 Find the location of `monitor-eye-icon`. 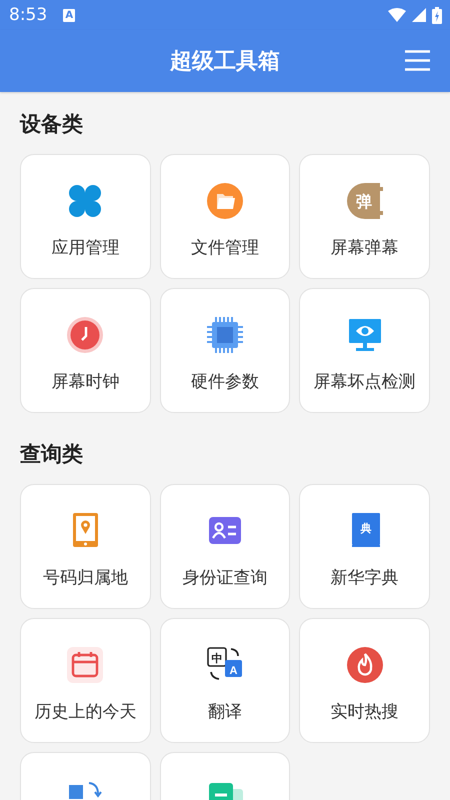

monitor-eye-icon is located at coordinates (364, 335).